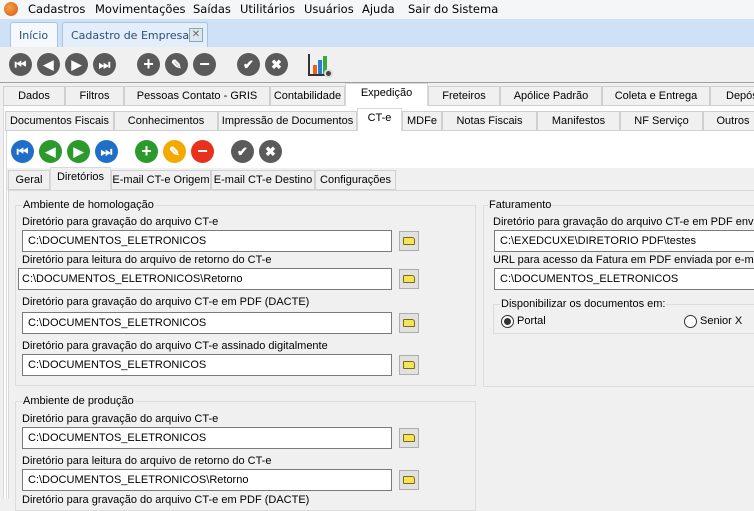 The width and height of the screenshot is (754, 511). I want to click on app-logo-icon, so click(11, 9).